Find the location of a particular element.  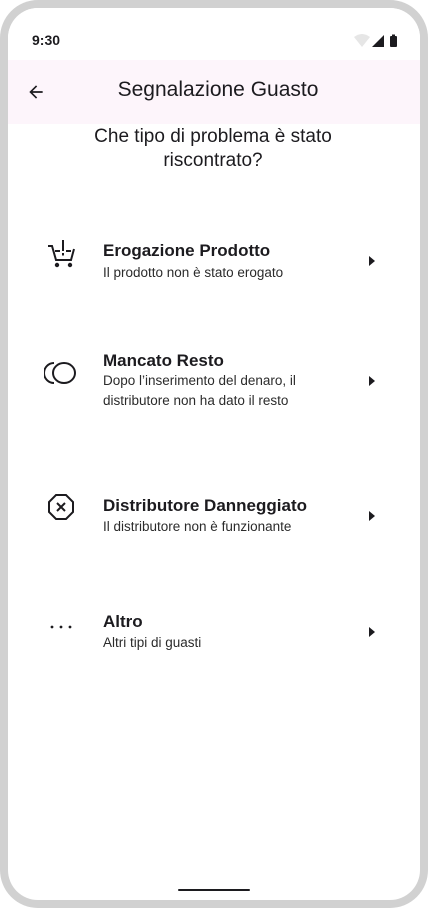

option-title: Distributore Danneggiato is located at coordinates (205, 505).